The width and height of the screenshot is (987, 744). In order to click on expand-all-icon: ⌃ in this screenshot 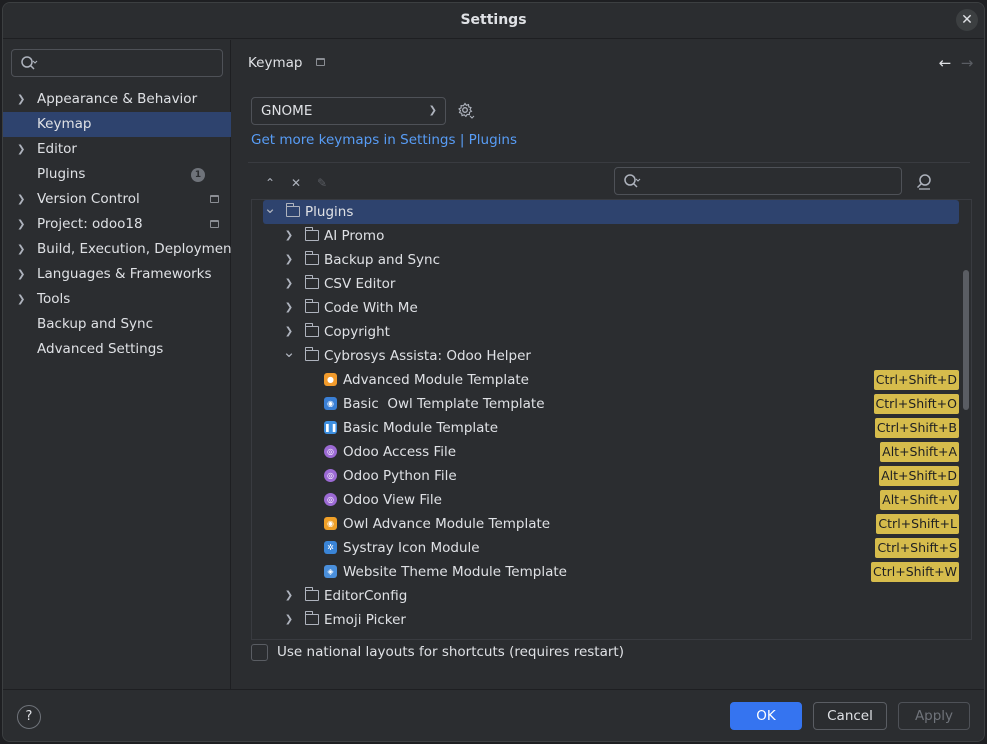, I will do `click(270, 183)`.